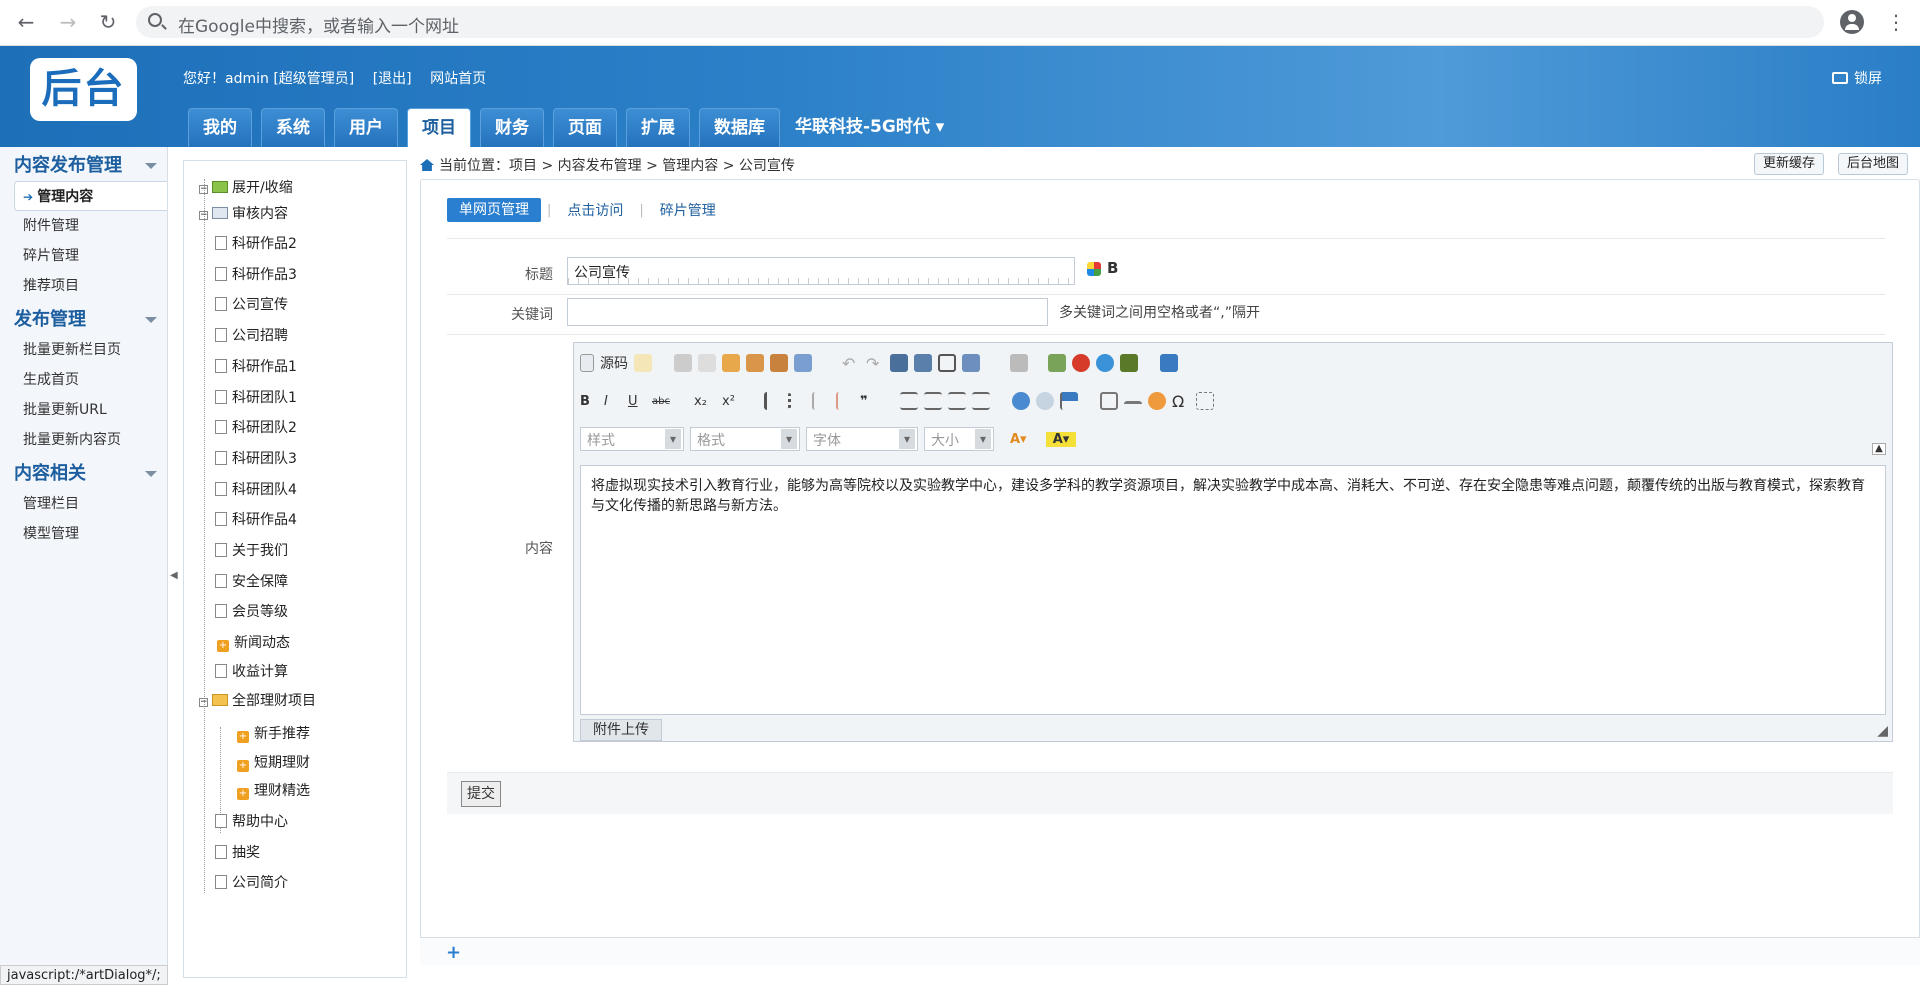 The width and height of the screenshot is (1920, 985). Describe the element at coordinates (869, 401) in the screenshot. I see `blockquote-icon: ❞` at that location.